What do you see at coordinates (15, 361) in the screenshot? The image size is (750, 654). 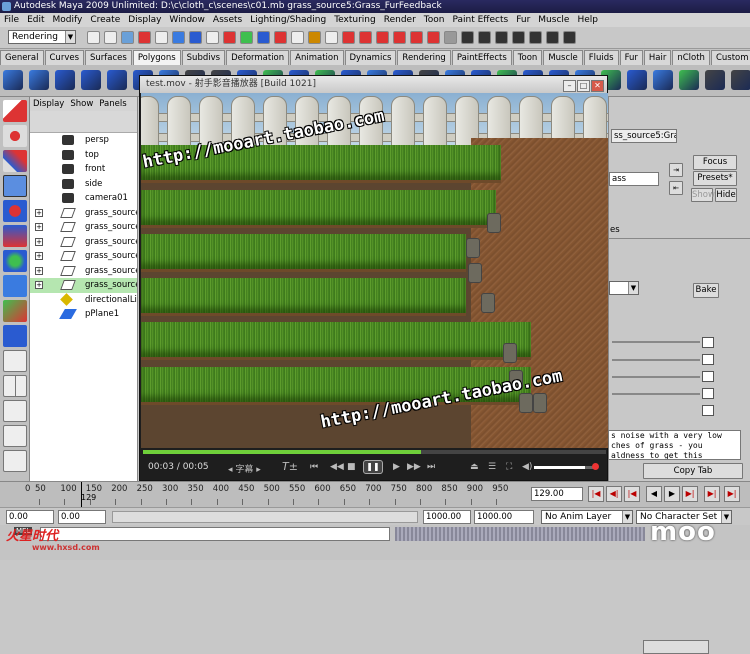 I see `layout-single-icon` at bounding box center [15, 361].